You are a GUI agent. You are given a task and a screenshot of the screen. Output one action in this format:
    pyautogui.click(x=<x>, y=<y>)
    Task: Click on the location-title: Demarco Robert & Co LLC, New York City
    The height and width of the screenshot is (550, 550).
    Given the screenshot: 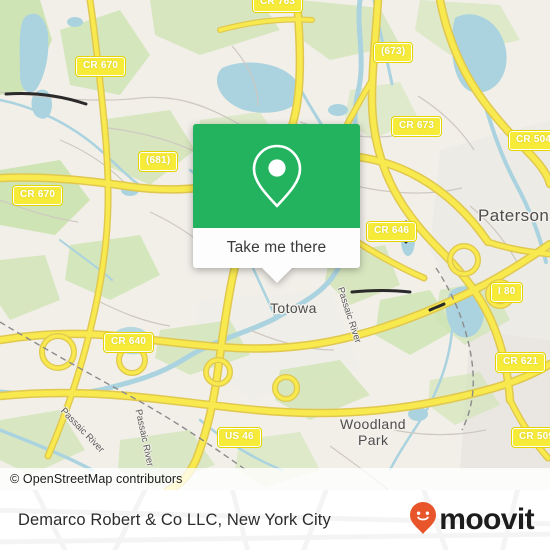 What is the action you would take?
    pyautogui.click(x=174, y=519)
    